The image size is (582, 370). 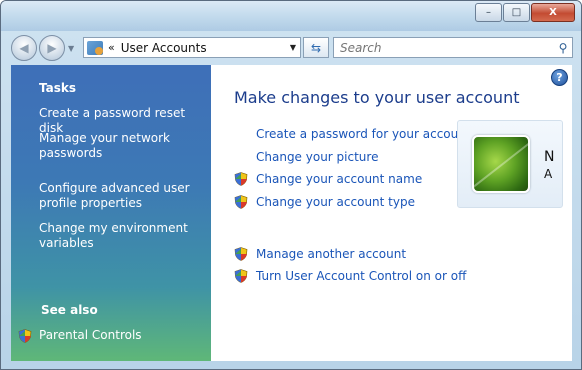 I want to click on user-accounts-icon, so click(x=95, y=47).